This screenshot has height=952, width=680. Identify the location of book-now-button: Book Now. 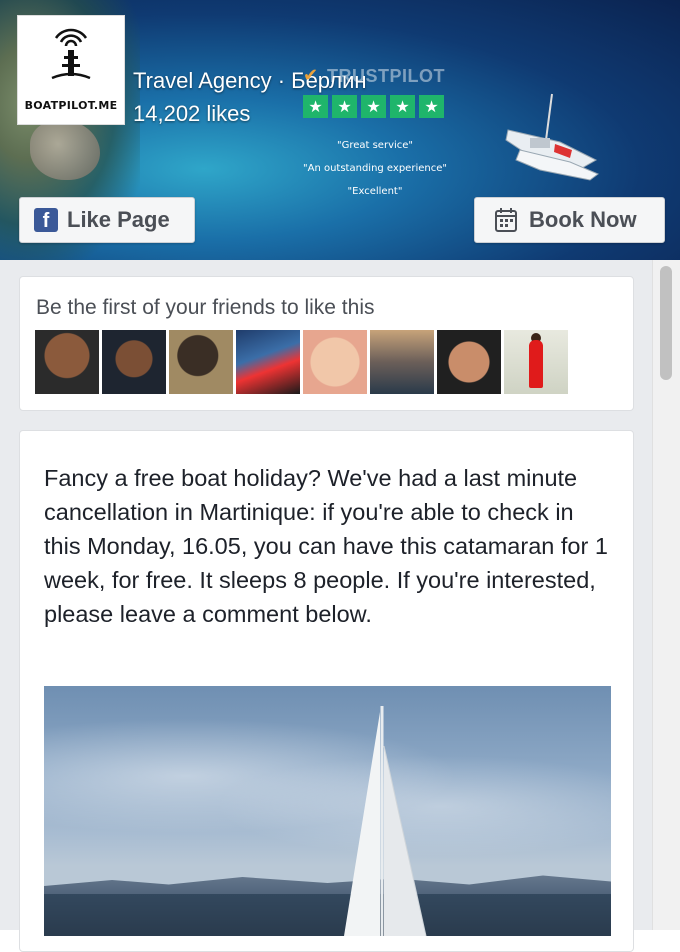
(569, 220).